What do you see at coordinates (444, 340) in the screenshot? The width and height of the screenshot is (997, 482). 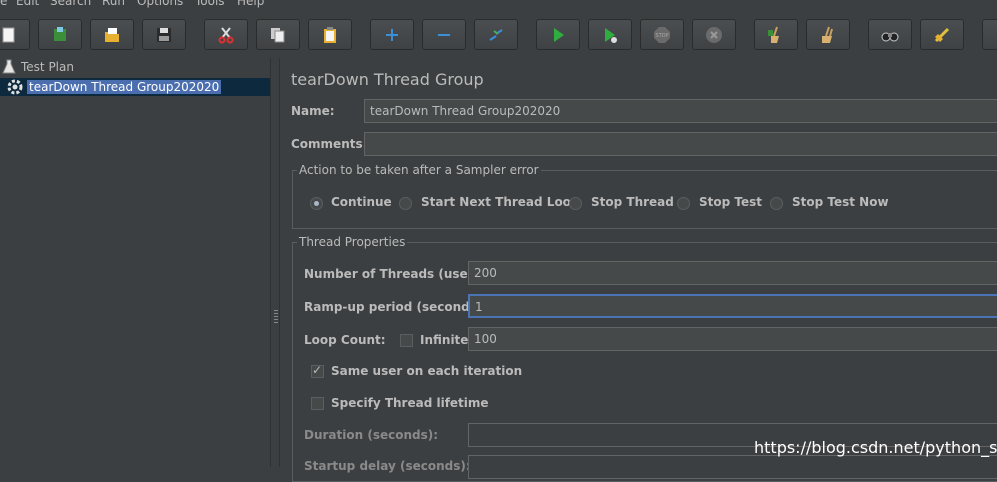 I see `infinite-label: Infinite` at bounding box center [444, 340].